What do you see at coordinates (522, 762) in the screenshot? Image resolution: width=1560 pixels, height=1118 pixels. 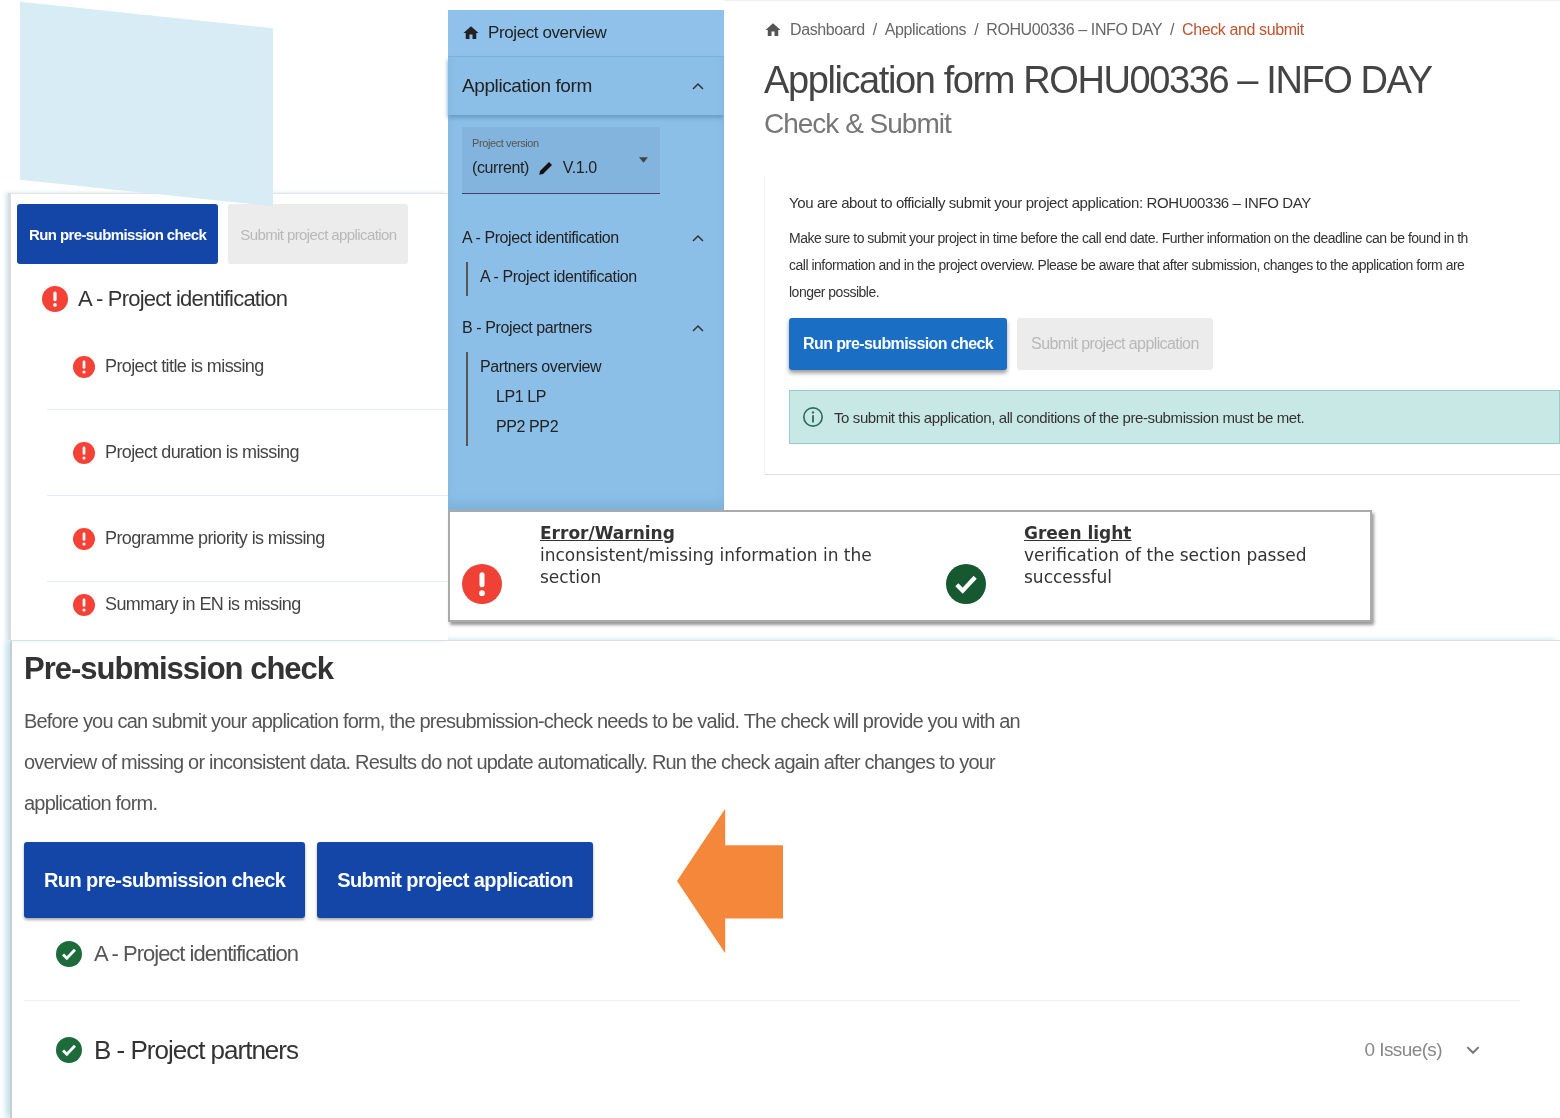 I see `panel-text: Before you can submit your application form, the presubmission-check needs to be valid. The check will provide you with an overview of missing or inconsistent data. Results do not update automatically. Run the check again after changes to your application form.` at bounding box center [522, 762].